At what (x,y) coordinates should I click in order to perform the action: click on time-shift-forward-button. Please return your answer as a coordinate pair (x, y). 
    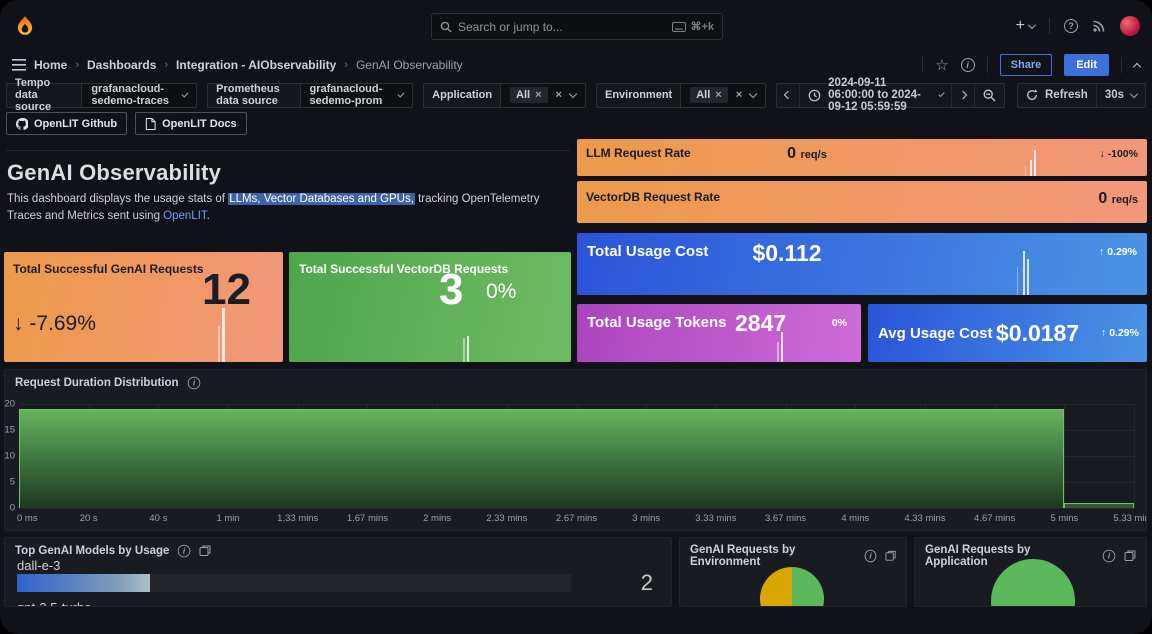
    Looking at the image, I should click on (963, 95).